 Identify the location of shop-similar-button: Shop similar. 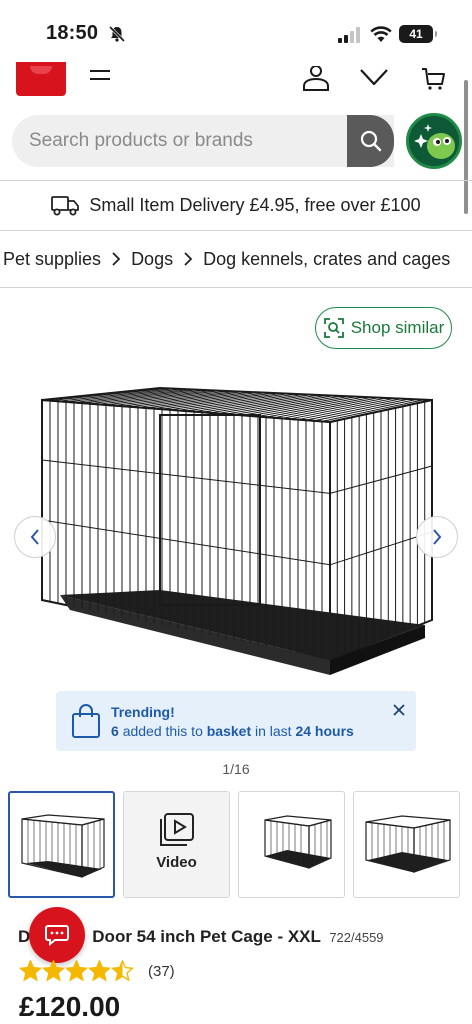
(383, 328).